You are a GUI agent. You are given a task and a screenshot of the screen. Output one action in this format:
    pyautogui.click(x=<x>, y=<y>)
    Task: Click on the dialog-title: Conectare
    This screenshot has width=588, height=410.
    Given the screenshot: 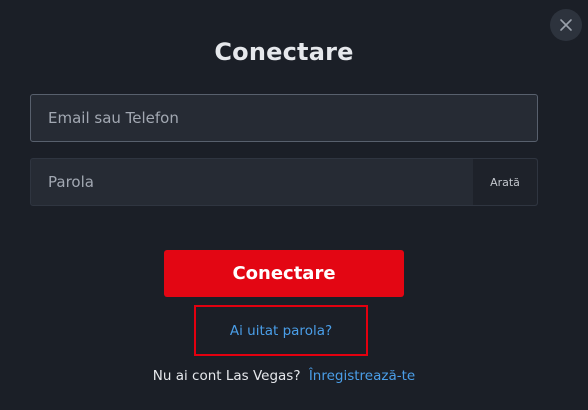 What is the action you would take?
    pyautogui.click(x=284, y=52)
    